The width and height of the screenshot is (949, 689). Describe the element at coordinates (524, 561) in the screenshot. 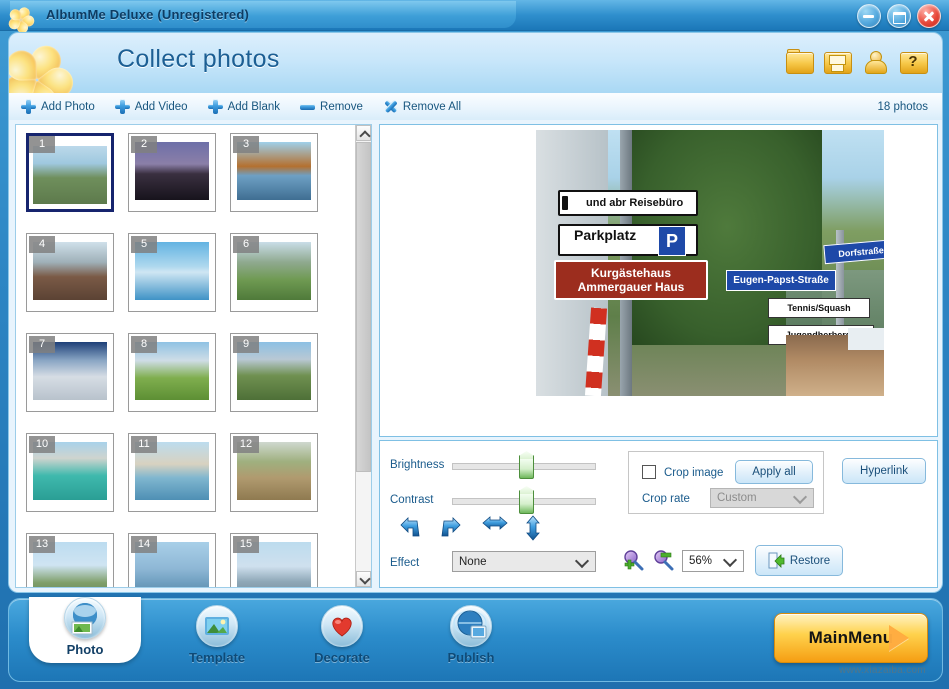

I see `effect-dropdown: None` at that location.